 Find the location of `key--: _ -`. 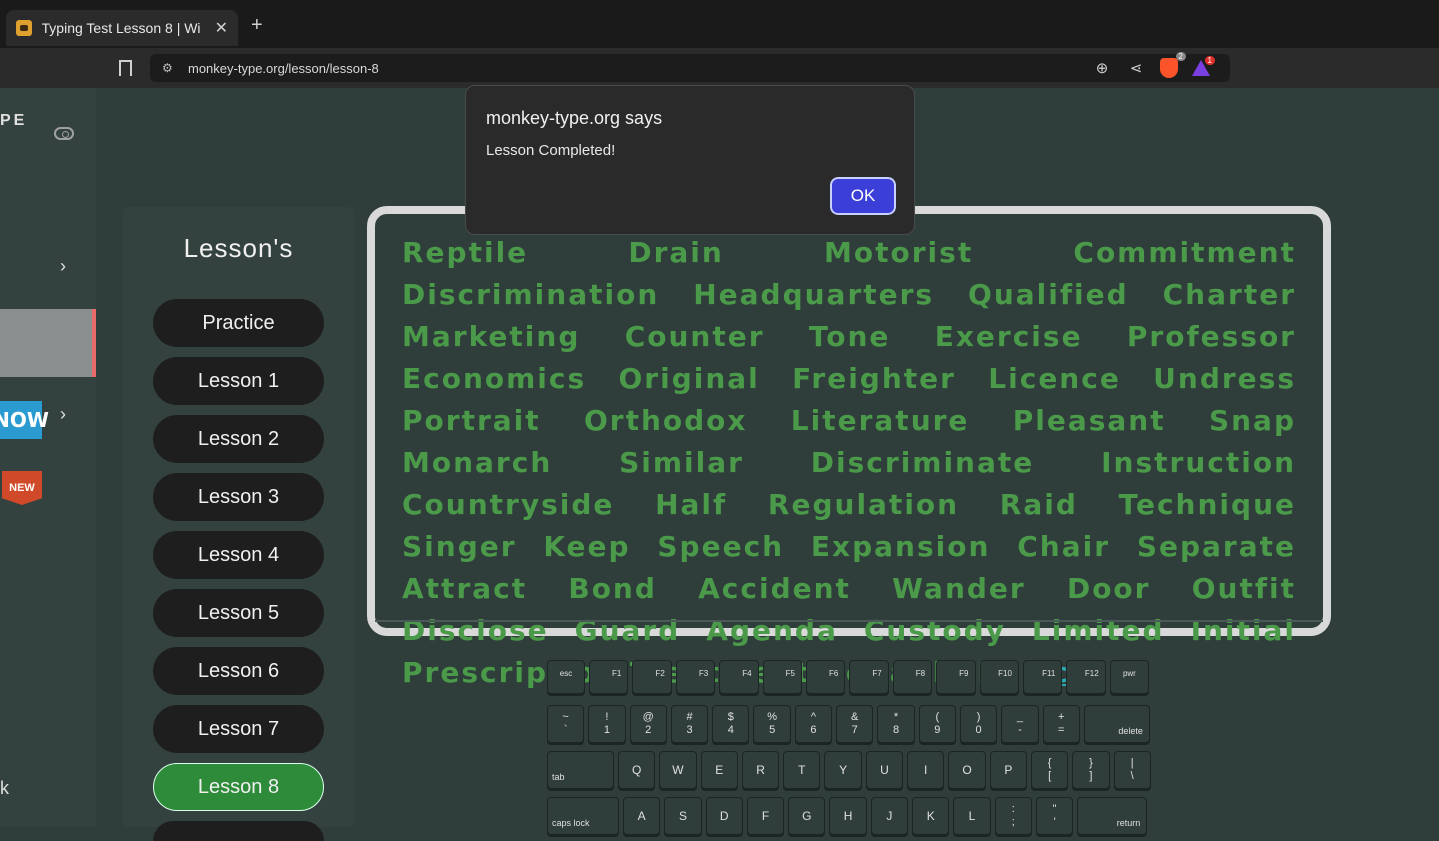

key--: _ - is located at coordinates (1020, 724).